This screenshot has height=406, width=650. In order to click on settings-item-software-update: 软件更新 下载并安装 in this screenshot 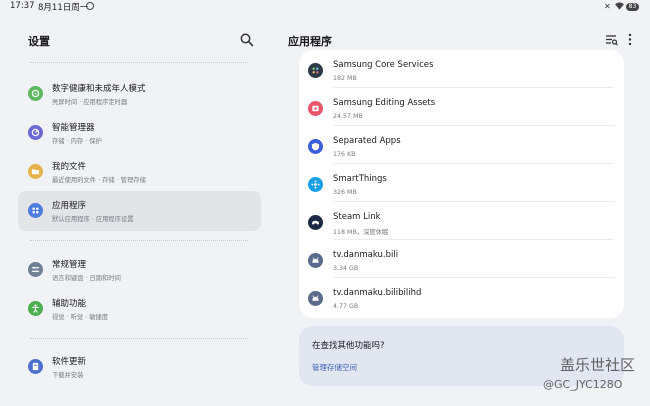, I will do `click(139, 367)`.